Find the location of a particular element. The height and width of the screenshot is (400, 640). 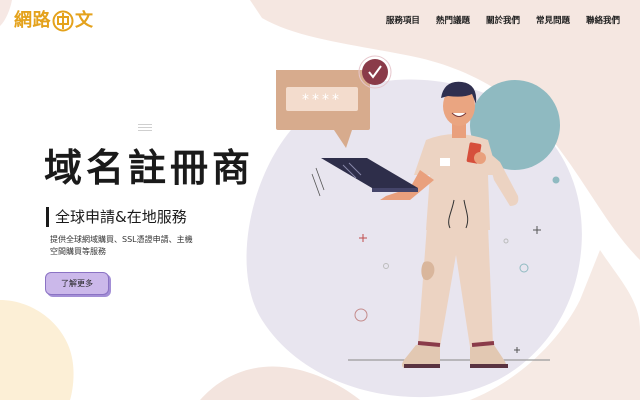

main-nav: 服務項目 熱門議題 關於我們 常見問題 聯絡我們 is located at coordinates (503, 21).